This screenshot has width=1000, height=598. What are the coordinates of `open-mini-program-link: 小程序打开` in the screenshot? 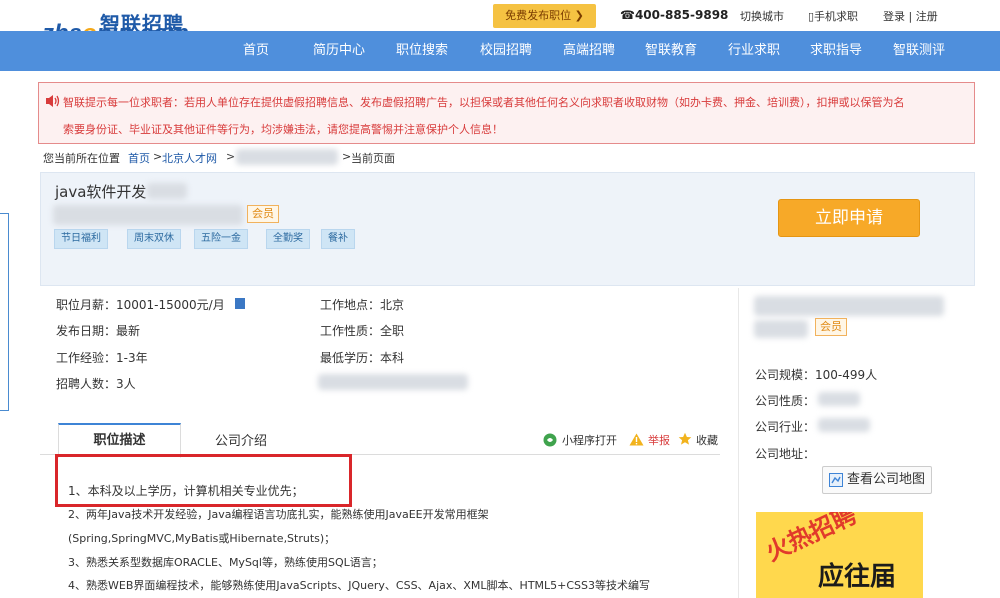 It's located at (589, 440).